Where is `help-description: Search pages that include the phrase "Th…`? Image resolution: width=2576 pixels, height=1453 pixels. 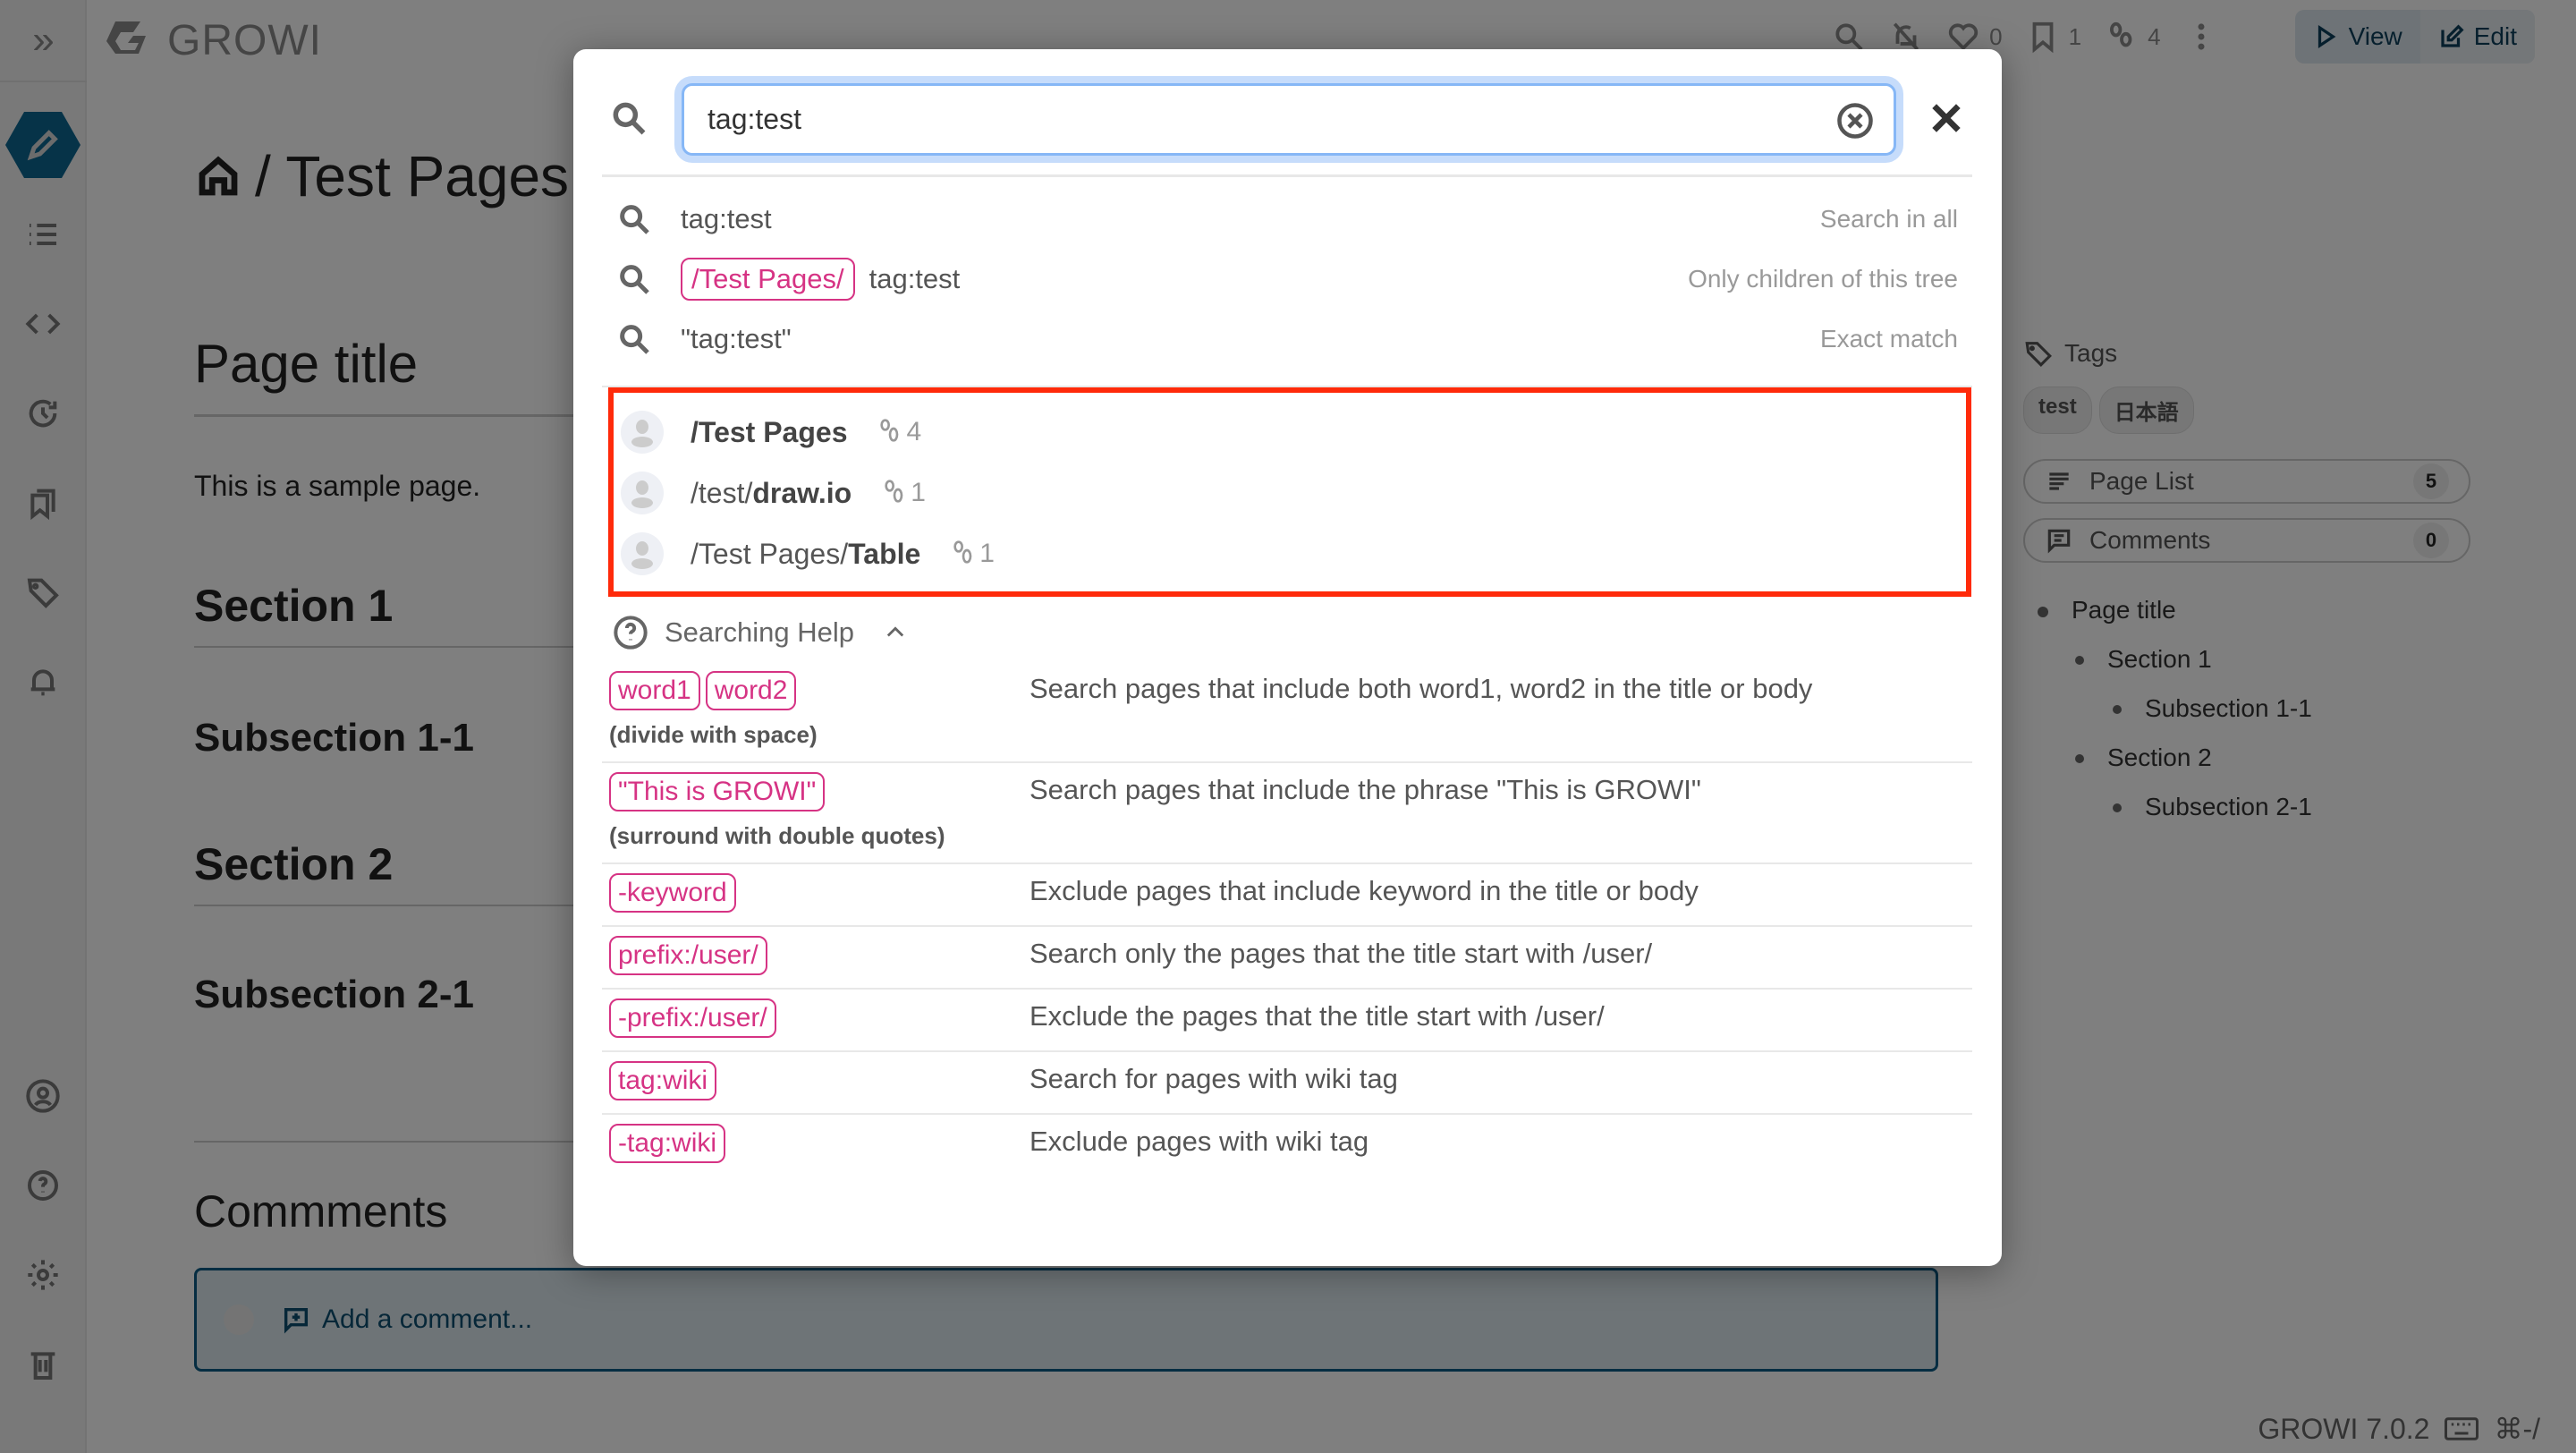
help-description: Search pages that include the phrase "Th… is located at coordinates (1365, 789).